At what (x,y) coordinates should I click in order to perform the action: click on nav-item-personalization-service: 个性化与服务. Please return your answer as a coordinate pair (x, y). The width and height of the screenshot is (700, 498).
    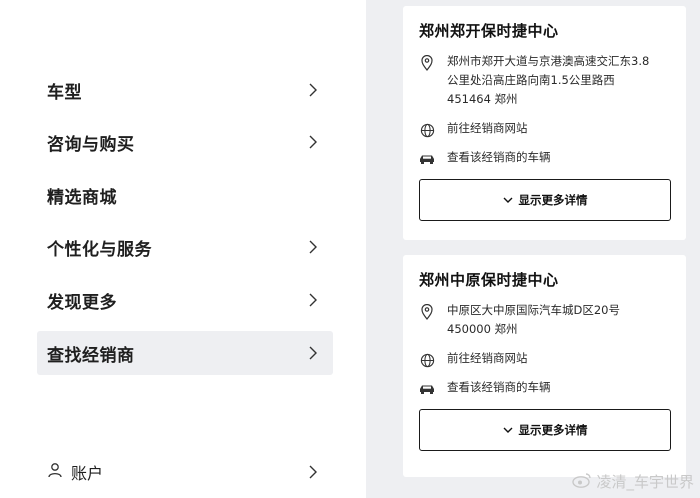
    Looking at the image, I should click on (185, 247).